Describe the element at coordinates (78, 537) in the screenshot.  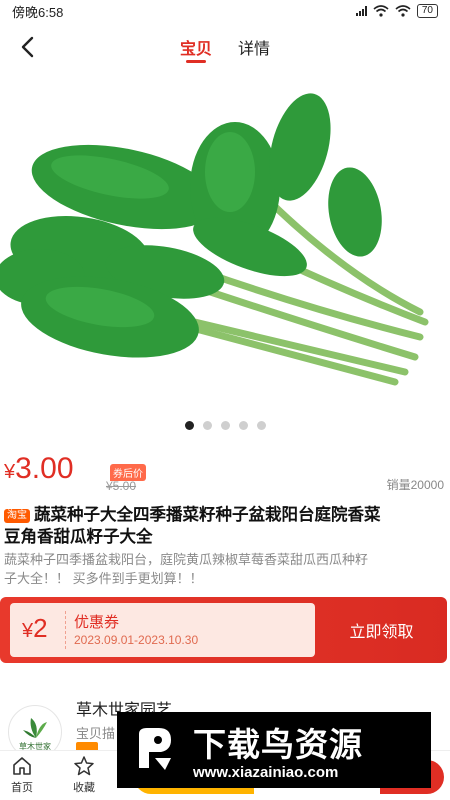
I see `product-title-line2: 豆角香甜瓜籽子大全` at that location.